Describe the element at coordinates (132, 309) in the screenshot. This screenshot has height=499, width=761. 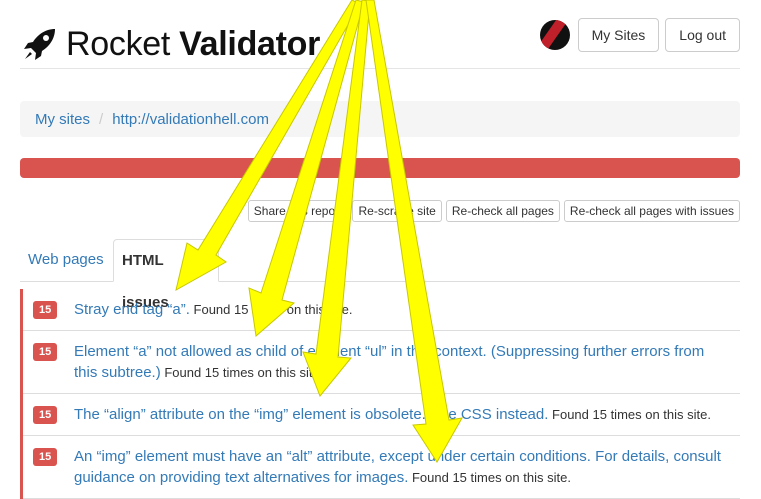
I see `issue-link: Stray end tag “a”.` at that location.